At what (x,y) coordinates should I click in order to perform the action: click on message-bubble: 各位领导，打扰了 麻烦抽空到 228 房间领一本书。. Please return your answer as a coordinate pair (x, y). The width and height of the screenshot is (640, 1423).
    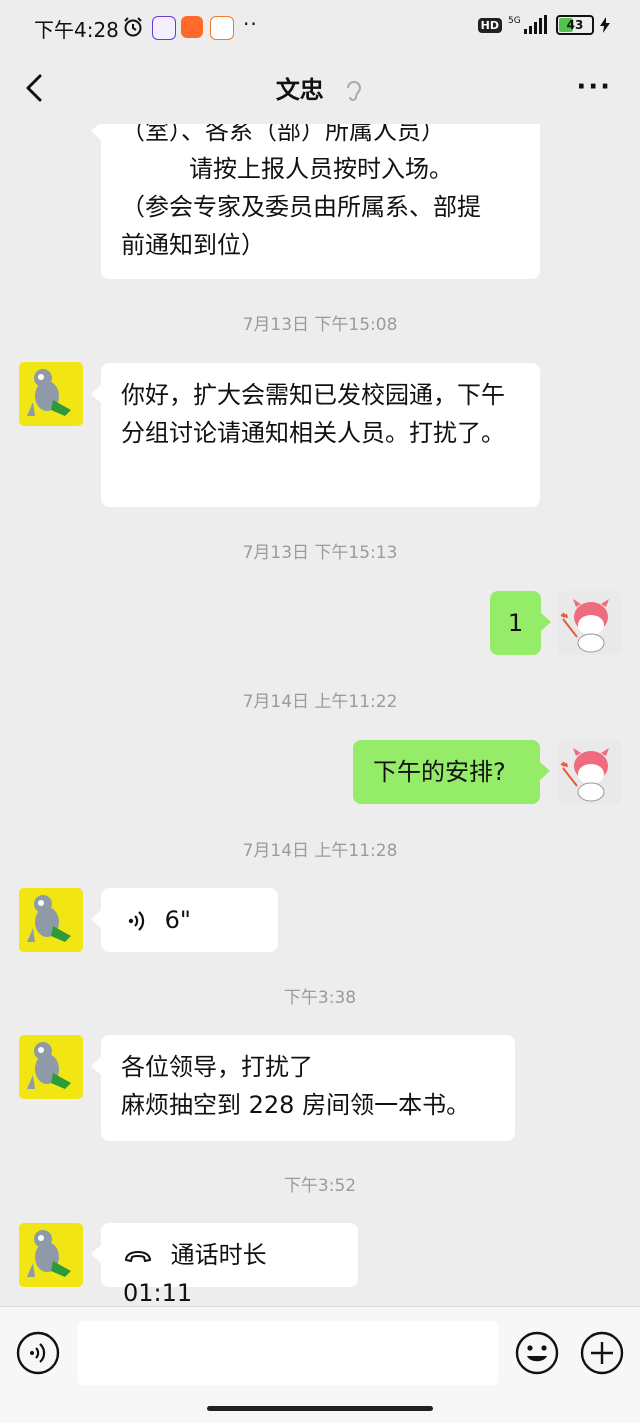
    Looking at the image, I should click on (303, 1088).